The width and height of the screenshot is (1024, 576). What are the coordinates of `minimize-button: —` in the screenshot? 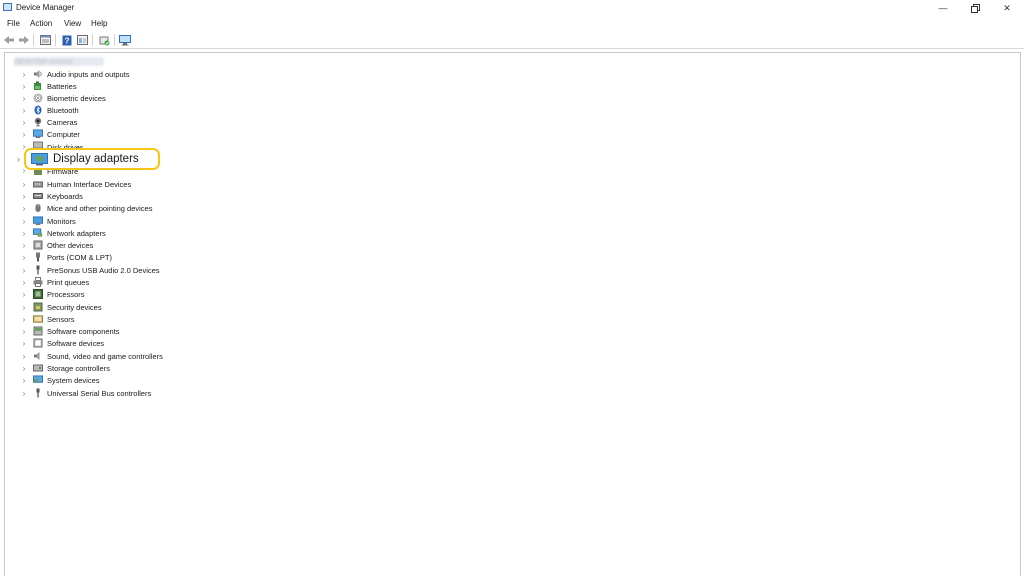 It's located at (943, 8).